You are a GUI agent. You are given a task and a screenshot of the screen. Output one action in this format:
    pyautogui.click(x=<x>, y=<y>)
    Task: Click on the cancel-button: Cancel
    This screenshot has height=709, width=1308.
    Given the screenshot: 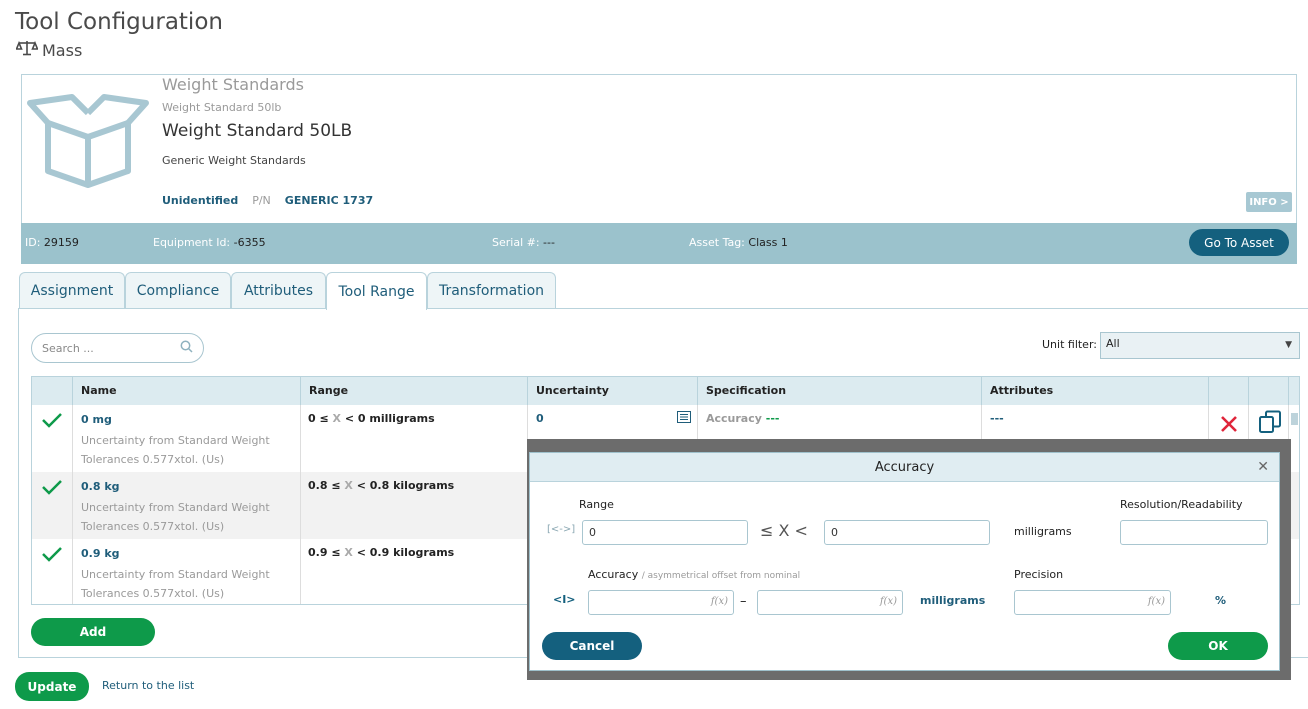 What is the action you would take?
    pyautogui.click(x=592, y=646)
    